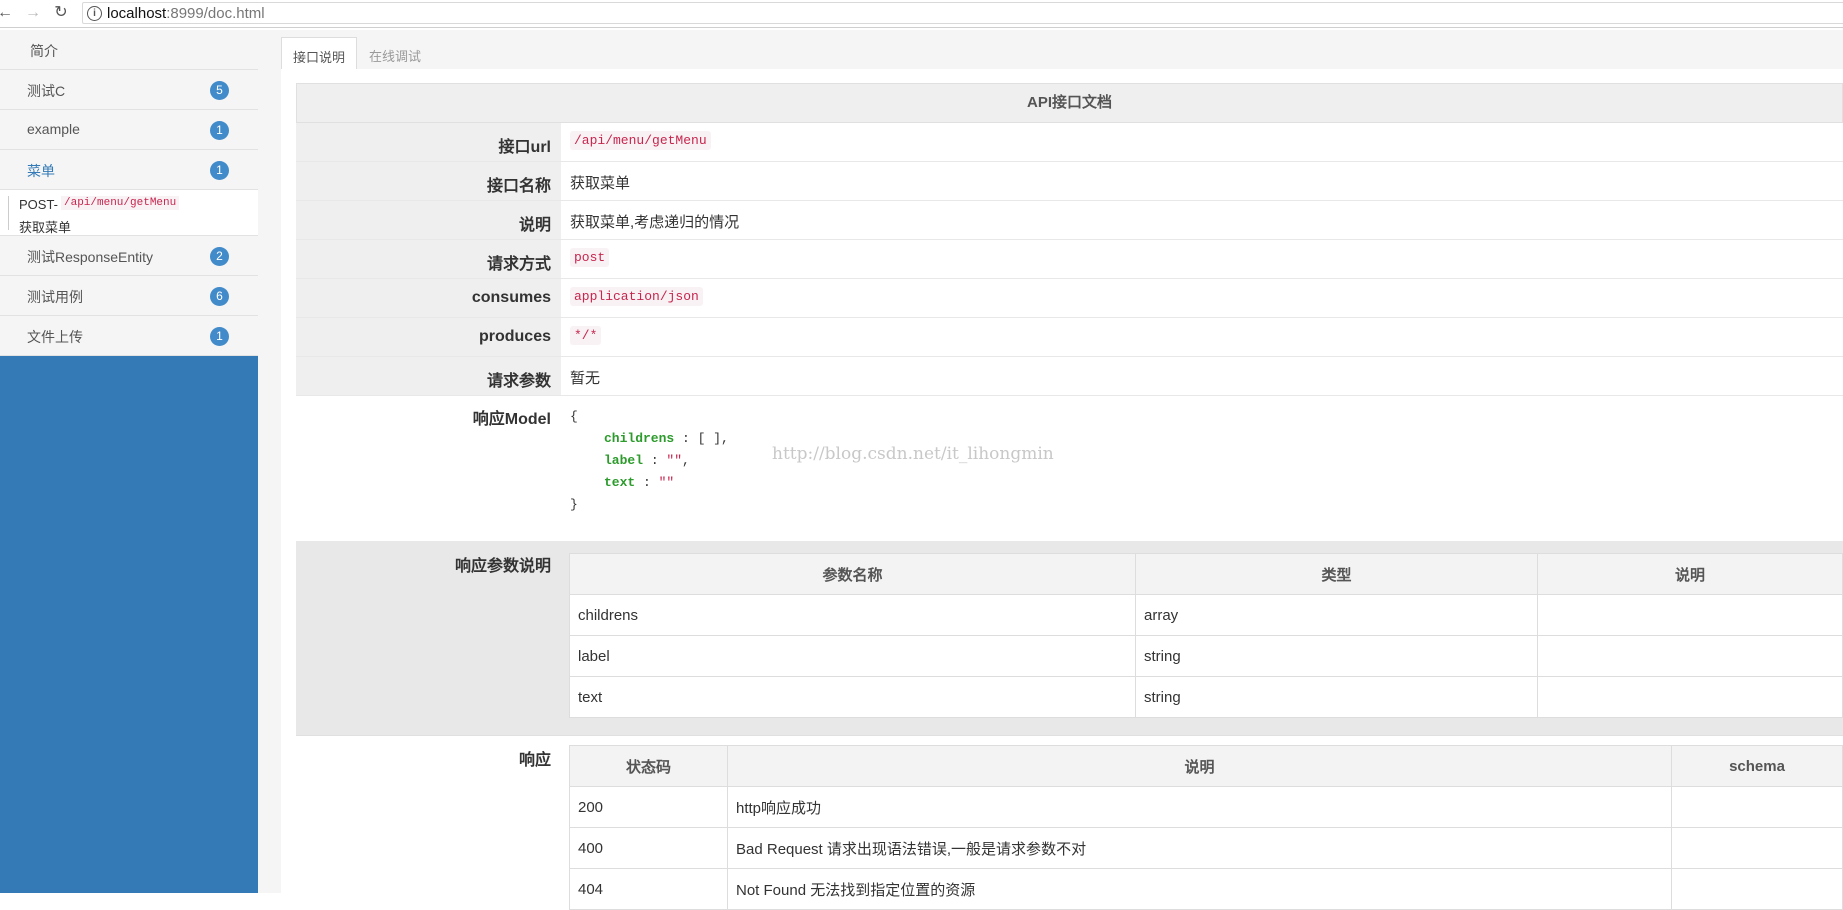  Describe the element at coordinates (428, 220) in the screenshot. I see `row-label: 说明` at that location.